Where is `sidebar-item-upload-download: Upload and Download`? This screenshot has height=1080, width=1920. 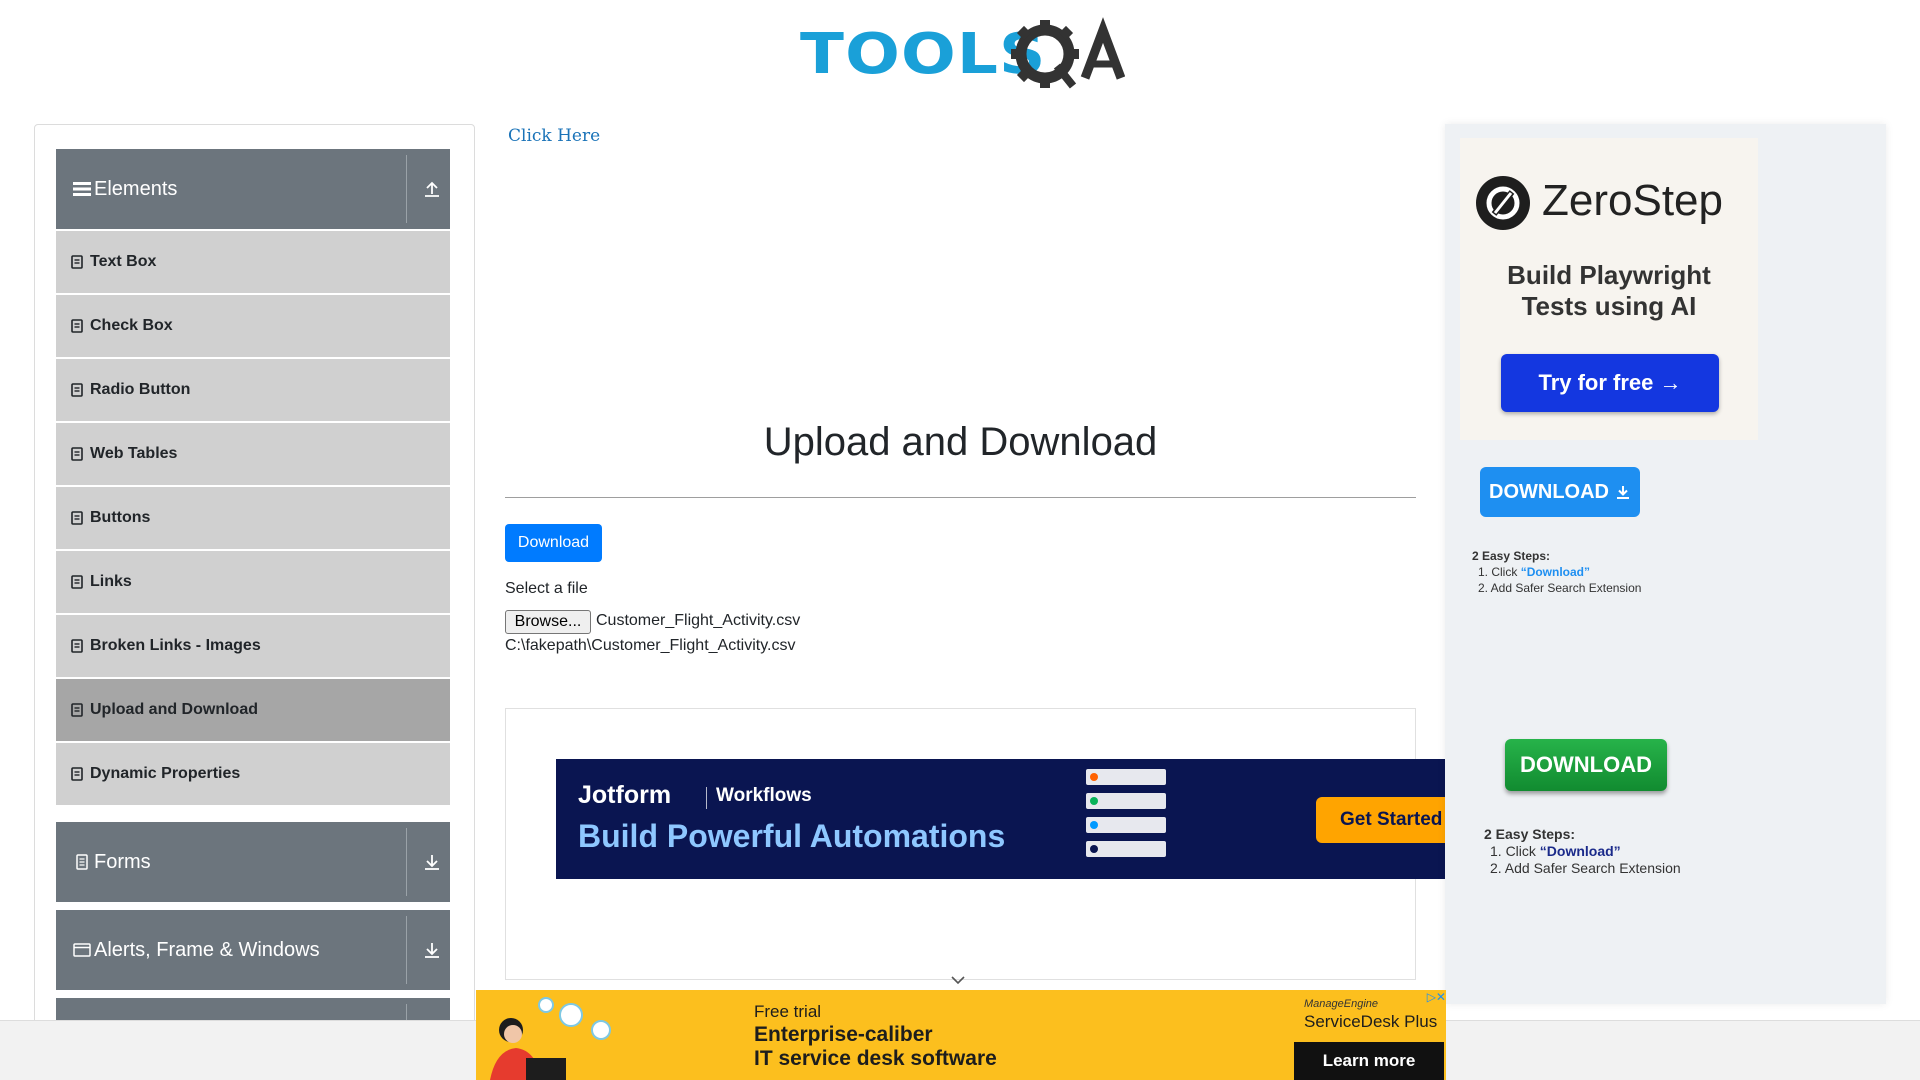
sidebar-item-upload-download: Upload and Download is located at coordinates (253, 710).